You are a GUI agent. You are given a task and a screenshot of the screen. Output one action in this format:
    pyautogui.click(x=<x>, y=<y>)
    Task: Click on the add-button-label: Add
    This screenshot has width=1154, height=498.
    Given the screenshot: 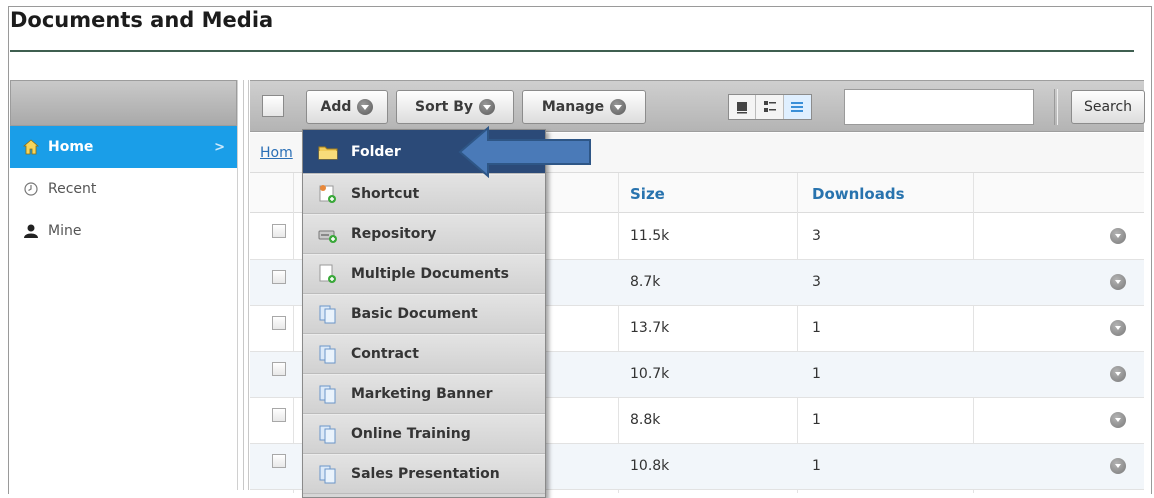 What is the action you would take?
    pyautogui.click(x=336, y=107)
    